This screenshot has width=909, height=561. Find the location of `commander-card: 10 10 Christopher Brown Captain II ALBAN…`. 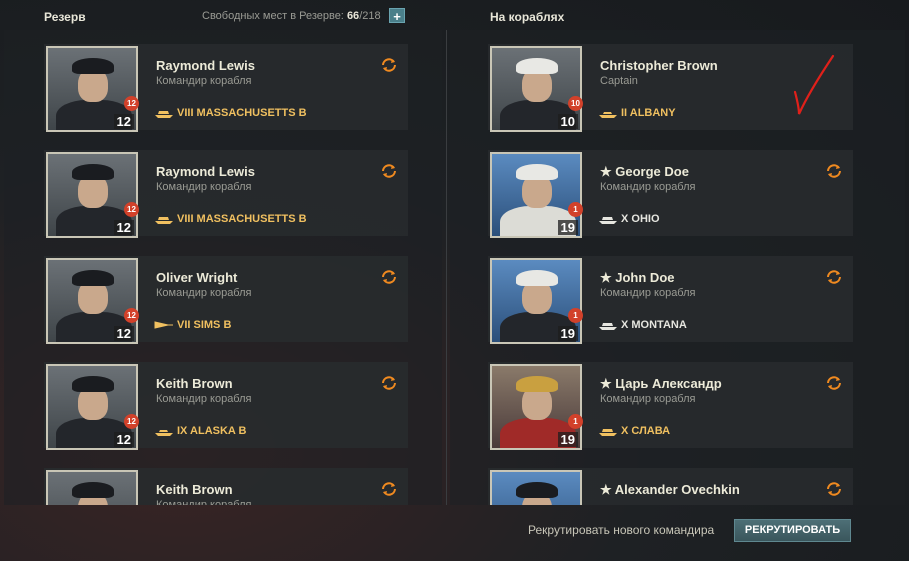

commander-card: 10 10 Christopher Brown Captain II ALBAN… is located at coordinates (670, 88).